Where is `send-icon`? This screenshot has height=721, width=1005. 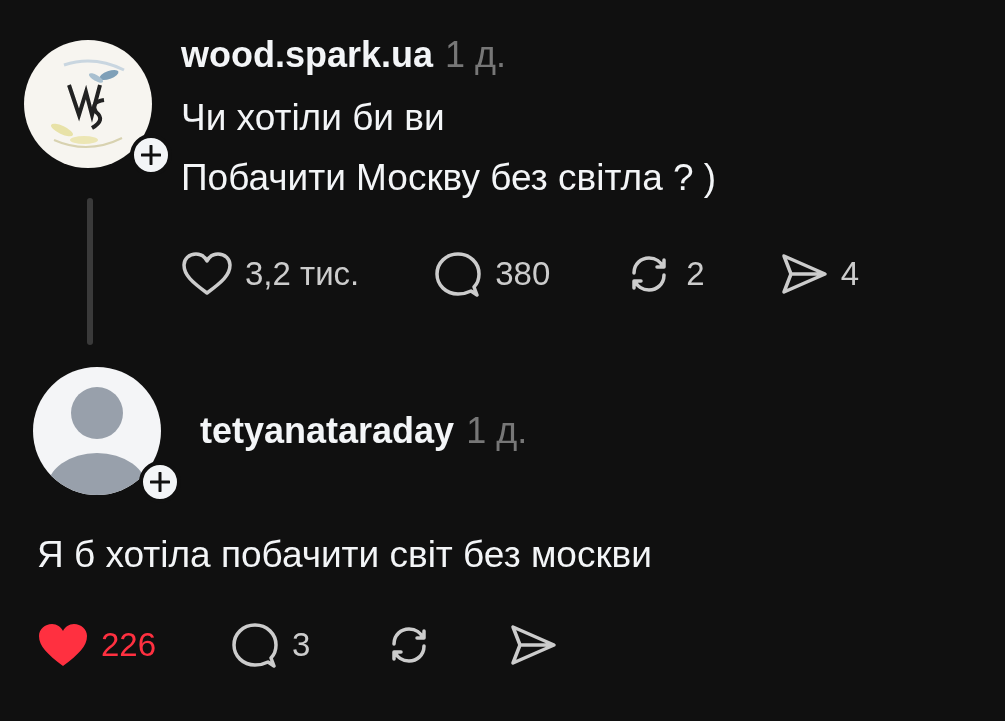
send-icon is located at coordinates (533, 645).